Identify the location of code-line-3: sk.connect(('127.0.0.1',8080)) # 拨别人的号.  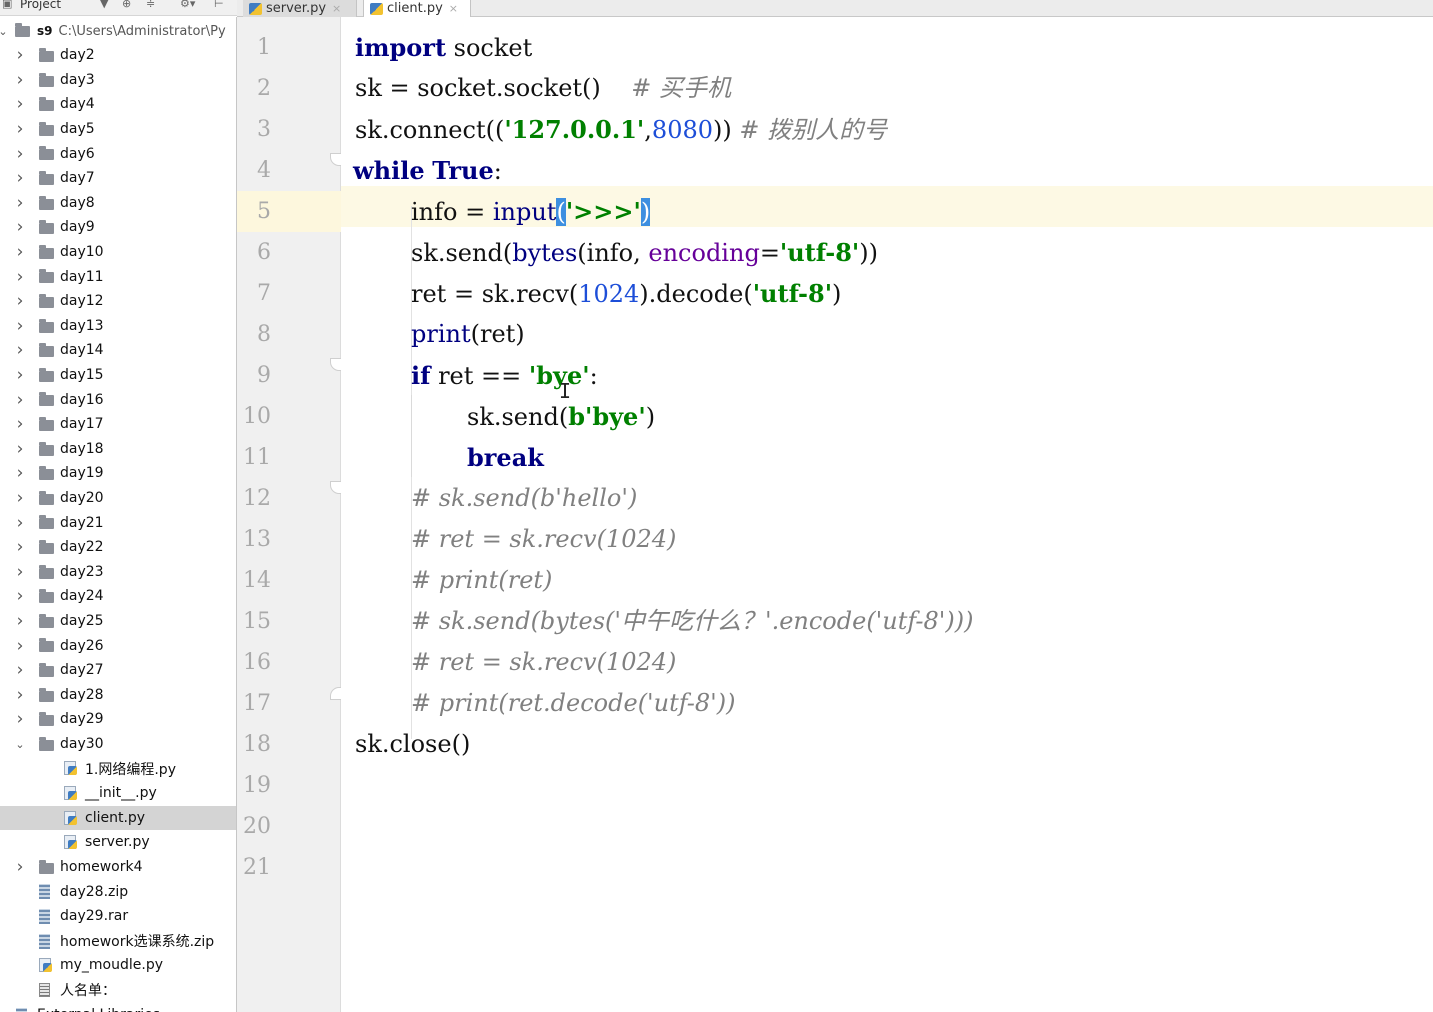
(621, 129).